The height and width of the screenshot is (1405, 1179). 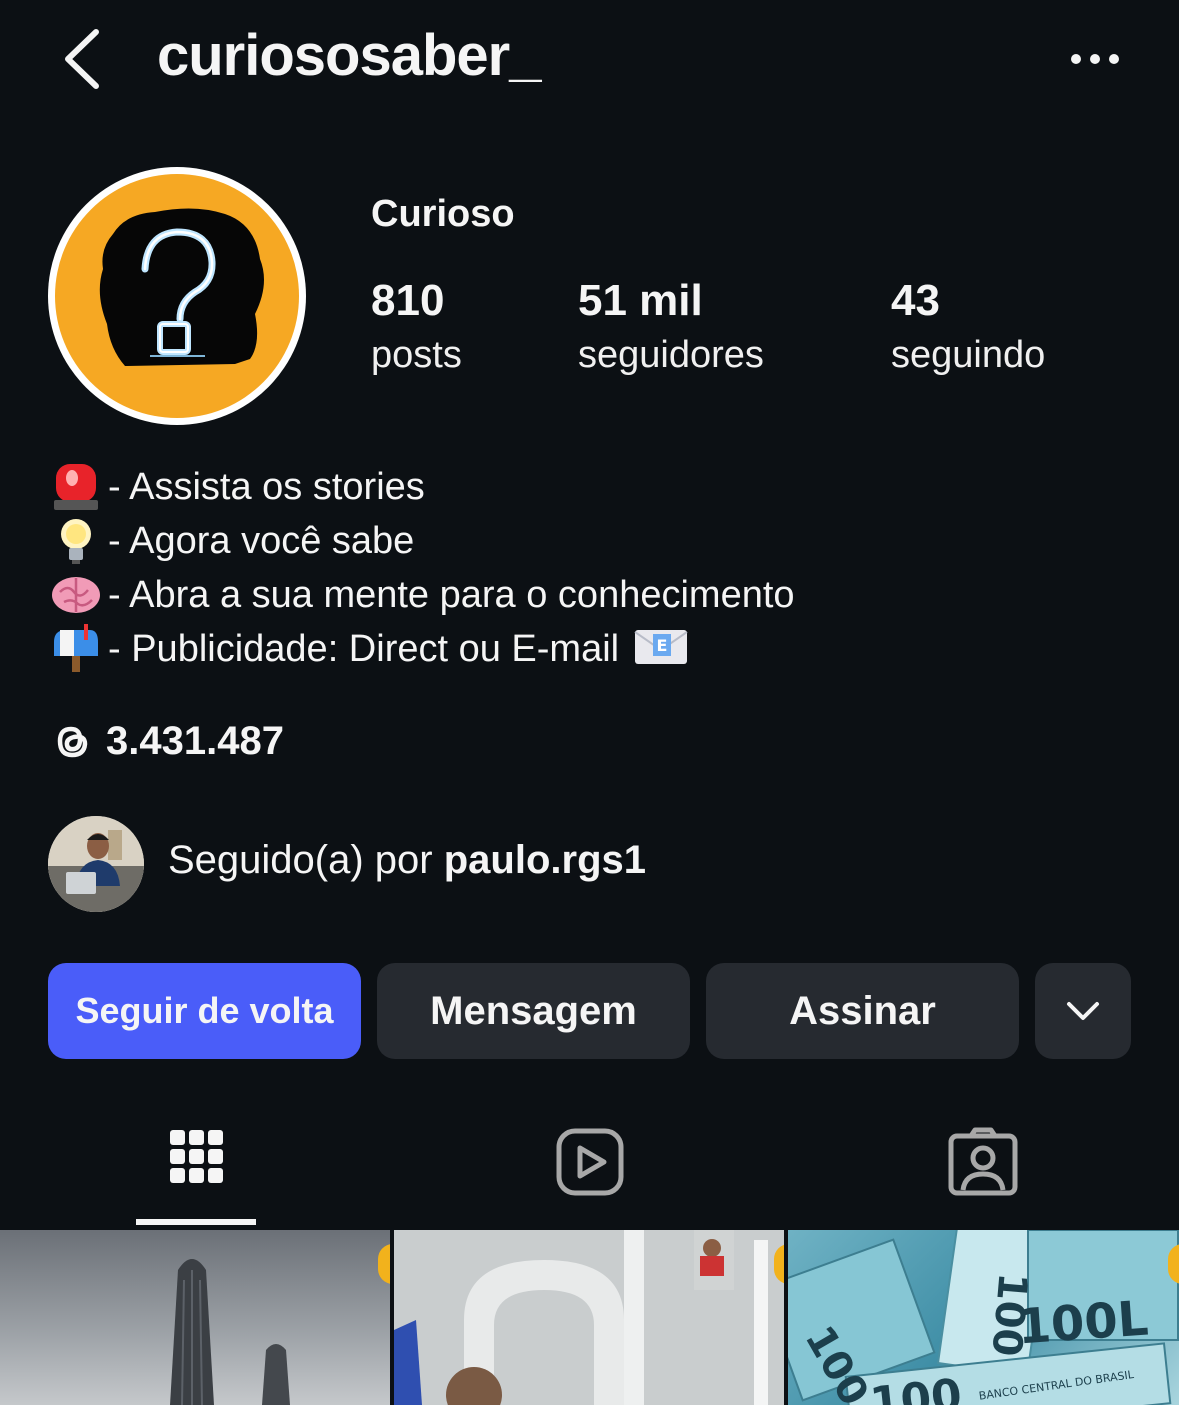 What do you see at coordinates (1083, 1322) in the screenshot?
I see `svg-text: 100L` at bounding box center [1083, 1322].